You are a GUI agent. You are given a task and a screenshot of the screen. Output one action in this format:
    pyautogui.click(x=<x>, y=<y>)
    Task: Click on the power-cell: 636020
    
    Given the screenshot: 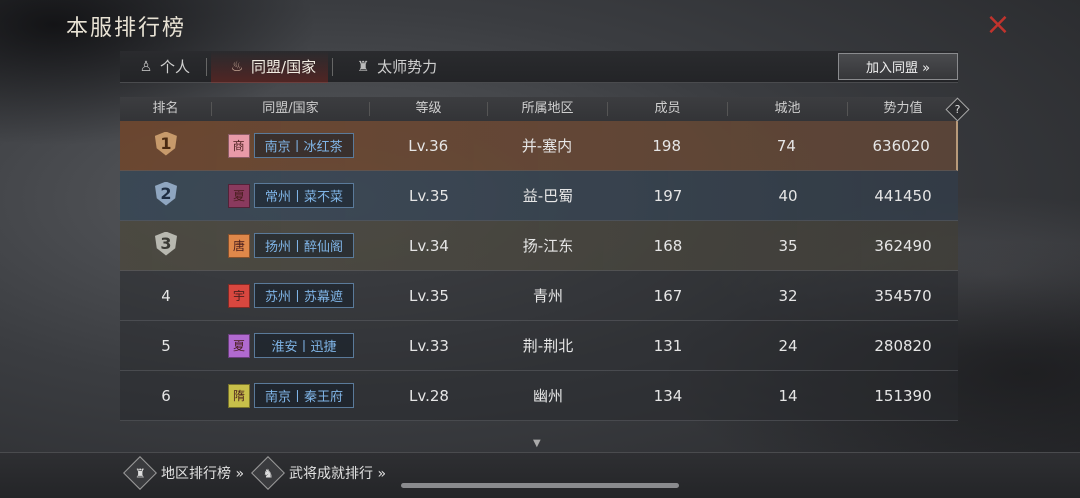 What is the action you would take?
    pyautogui.click(x=901, y=145)
    